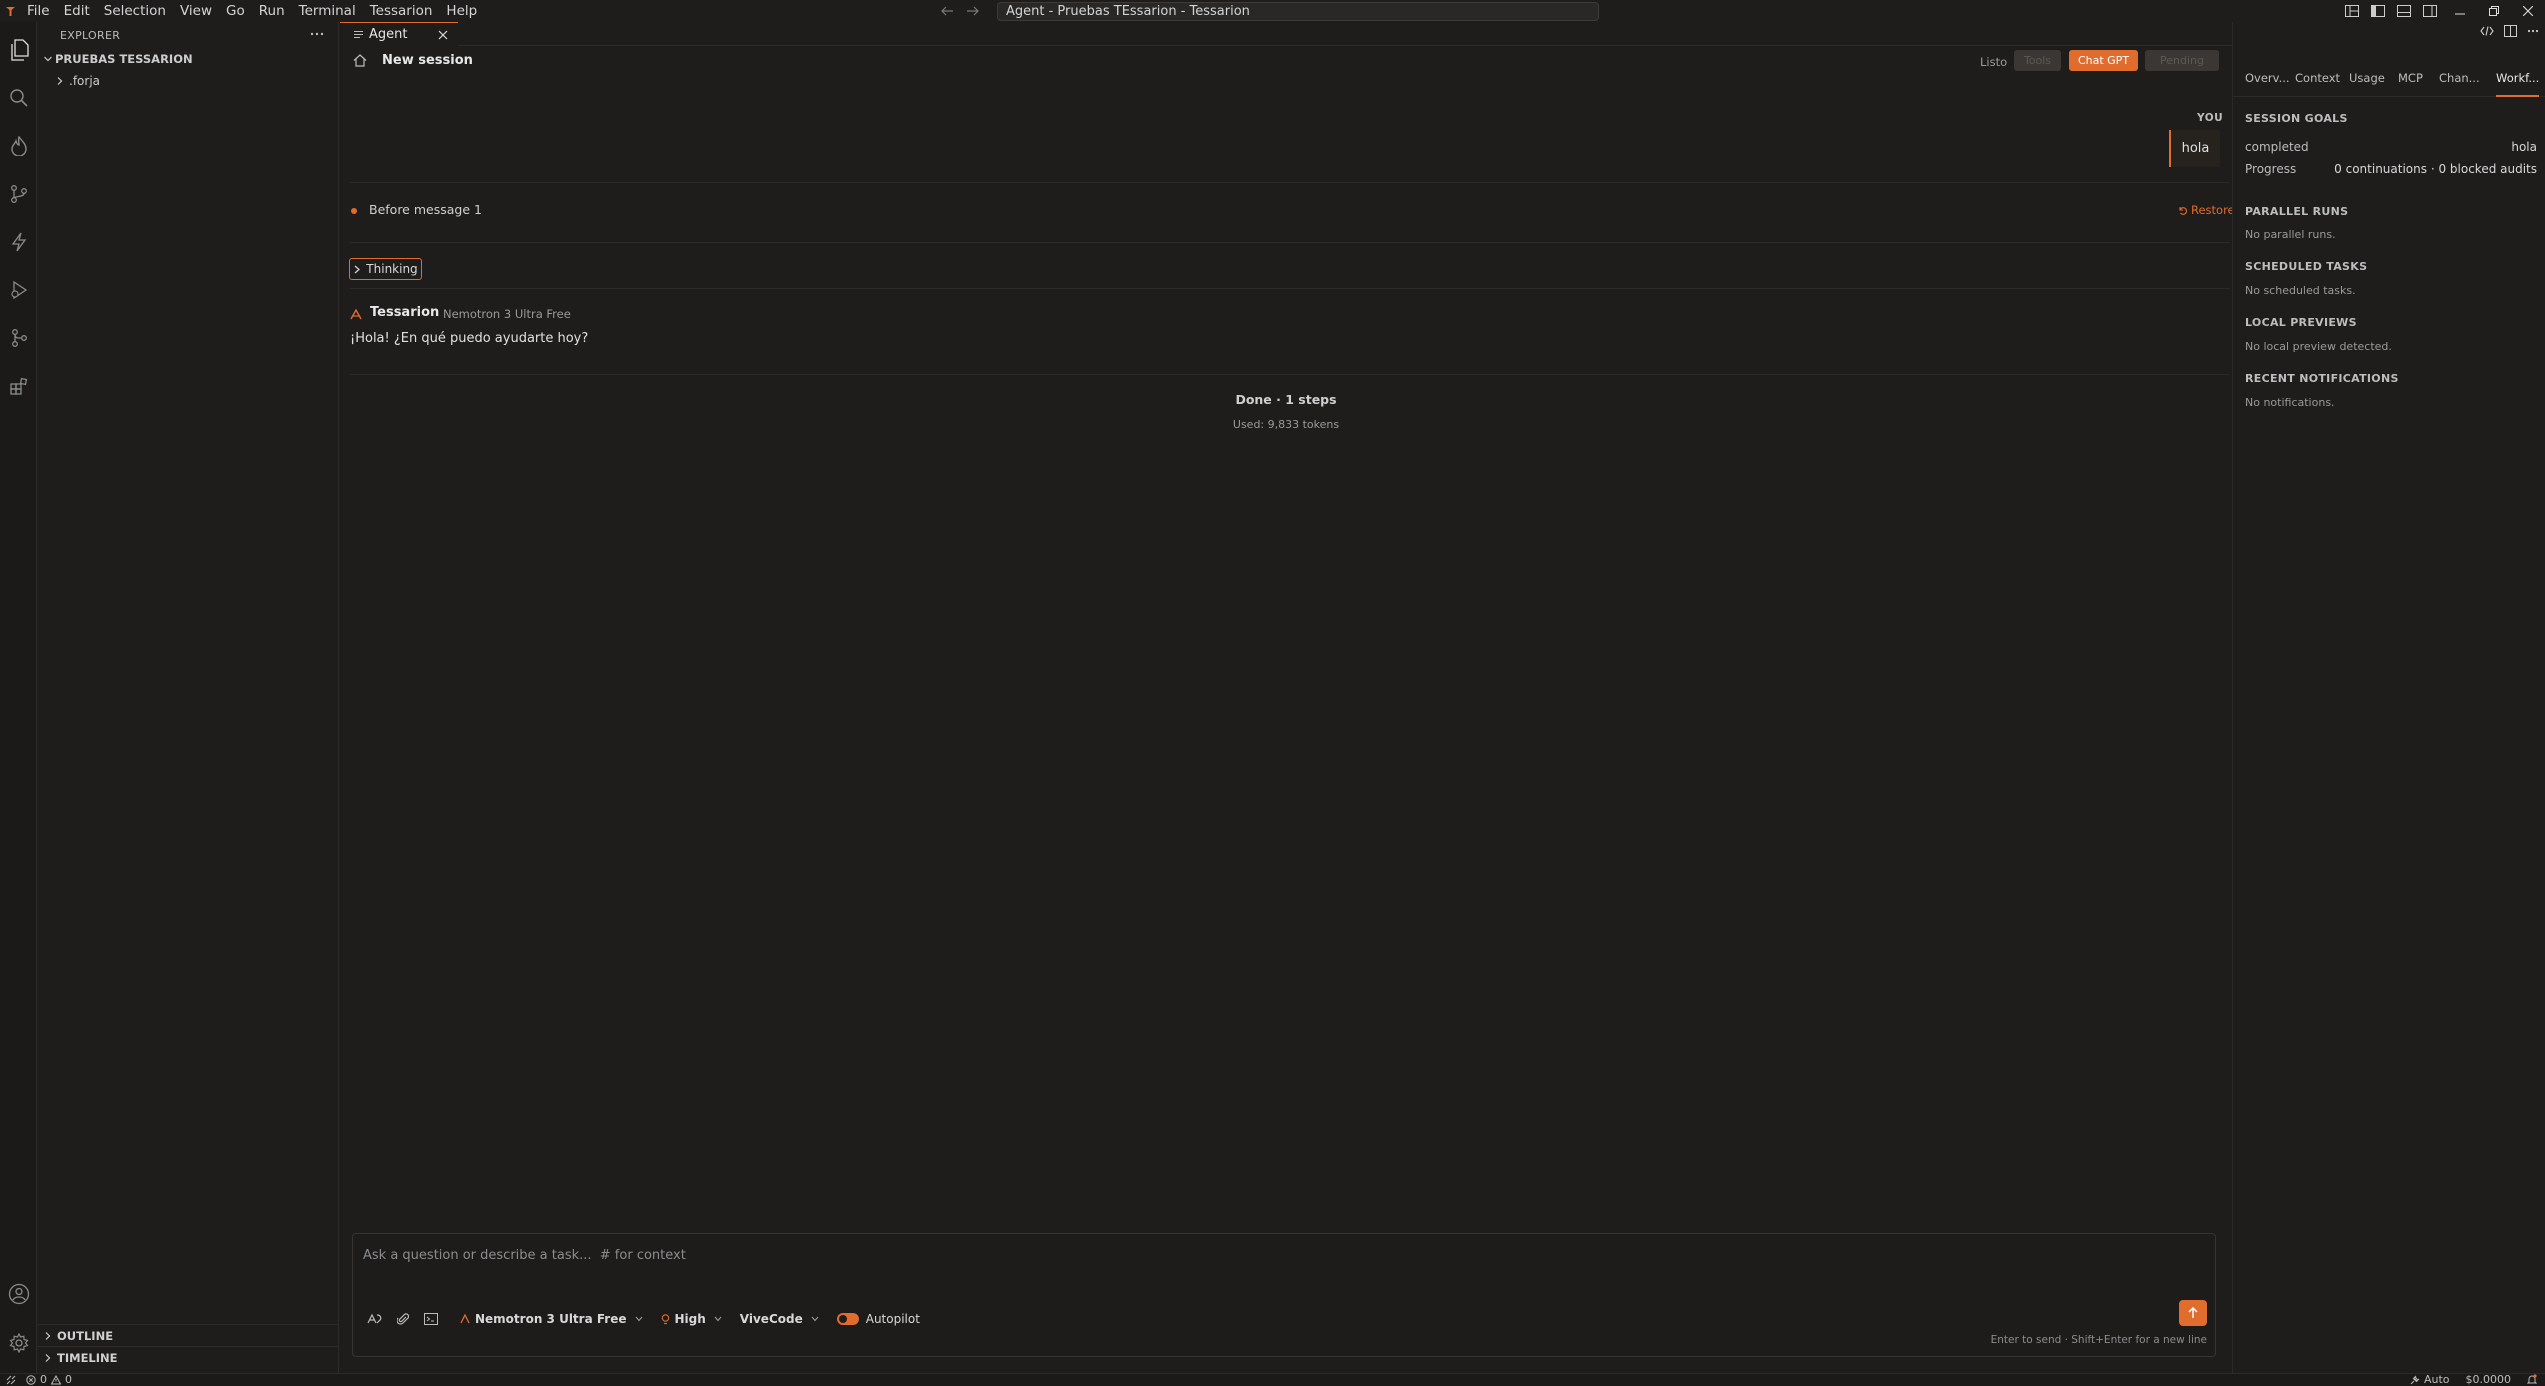 The image size is (2545, 1386). What do you see at coordinates (90, 35) in the screenshot?
I see `explorer-title: EXPLORER` at bounding box center [90, 35].